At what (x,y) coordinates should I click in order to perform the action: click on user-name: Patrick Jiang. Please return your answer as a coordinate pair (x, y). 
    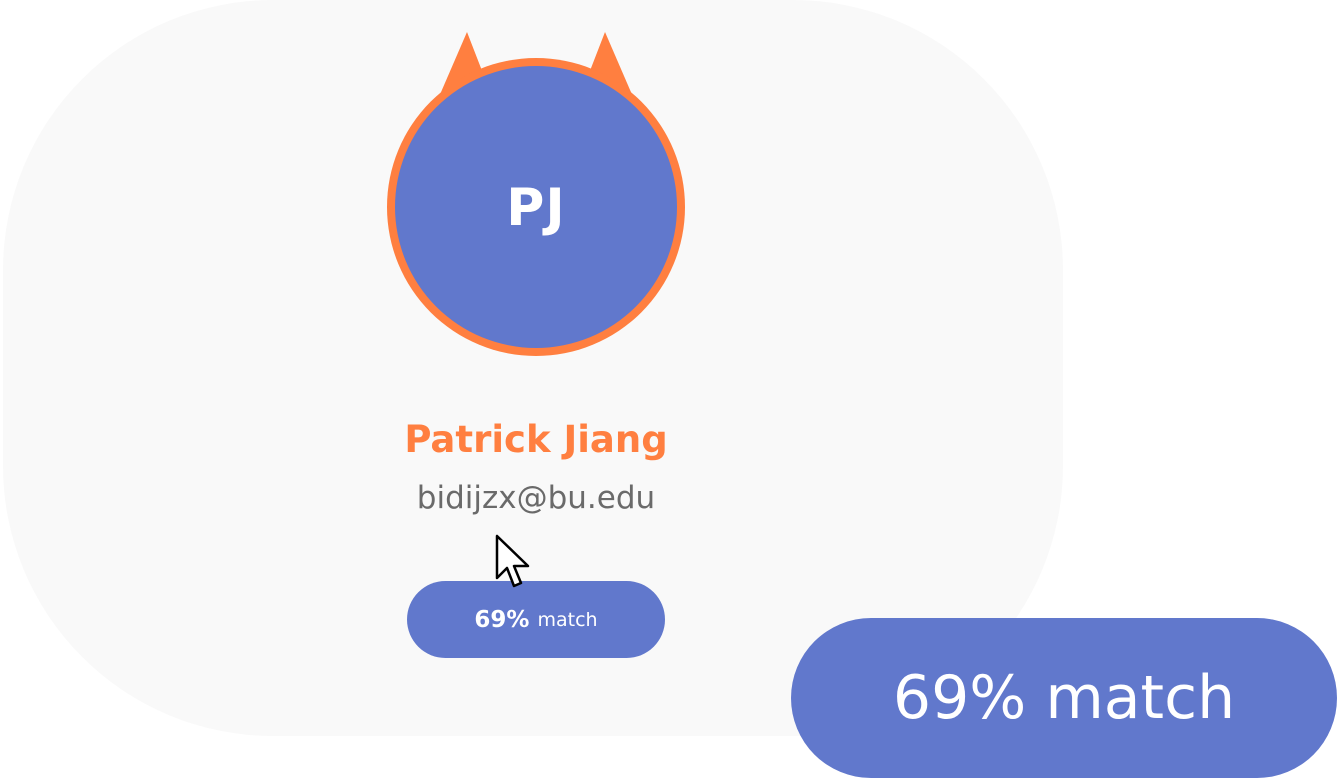
    Looking at the image, I should click on (536, 439).